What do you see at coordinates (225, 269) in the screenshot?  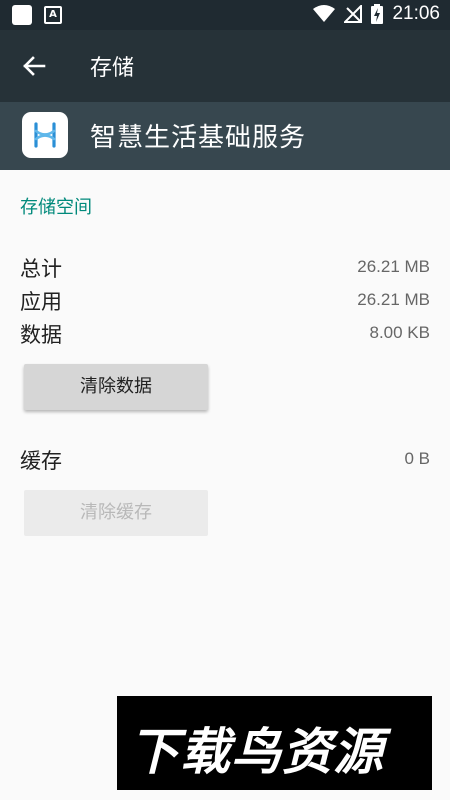 I see `storage-row-total: 总计 26.21 MB` at bounding box center [225, 269].